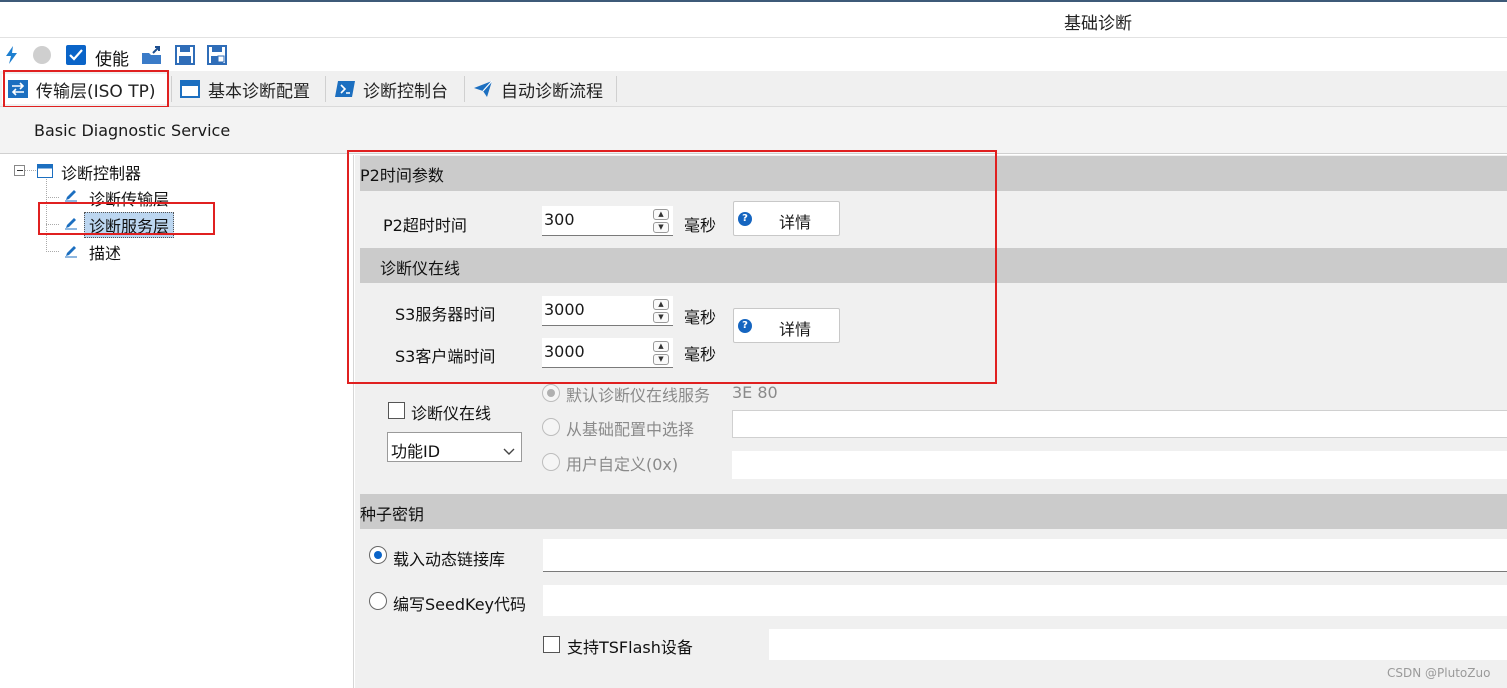 The image size is (1507, 688). Describe the element at coordinates (112, 60) in the screenshot. I see `enable-label: 使能` at that location.